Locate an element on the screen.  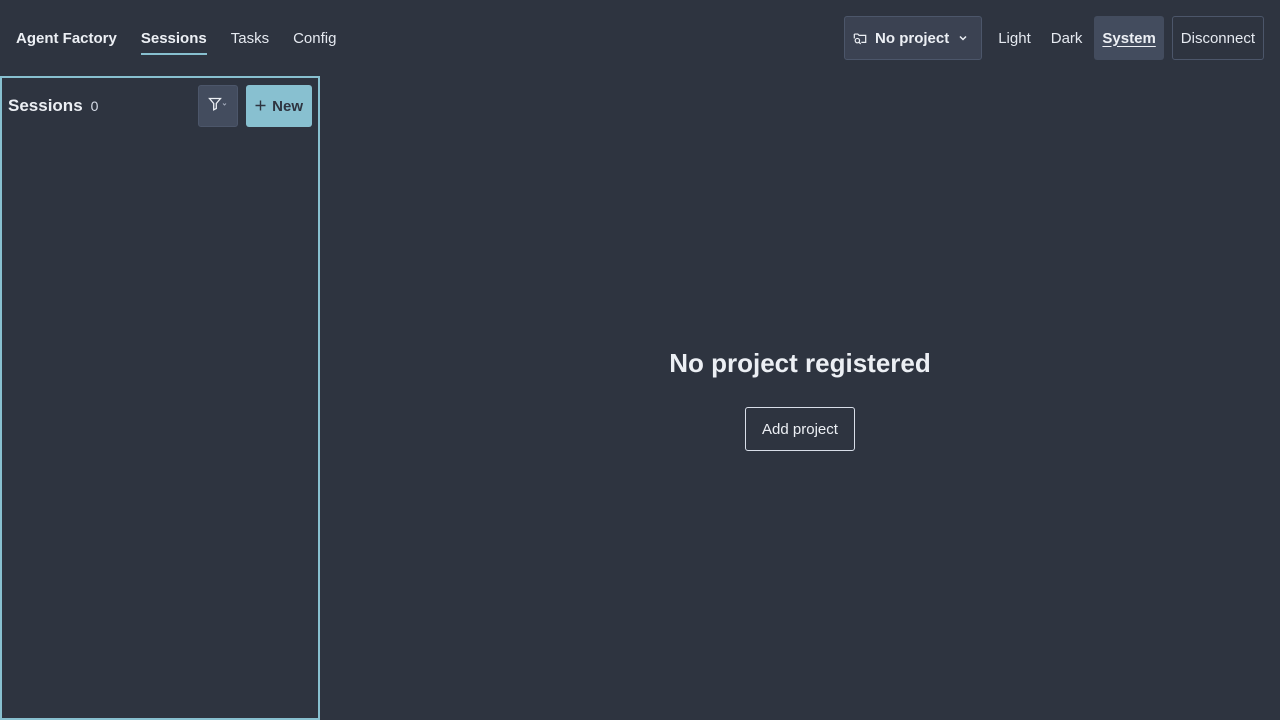
project-select-label: No project is located at coordinates (912, 38).